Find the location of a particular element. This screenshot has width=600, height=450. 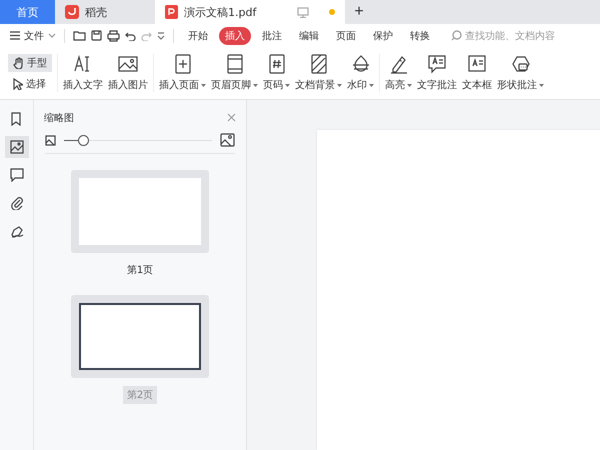

shape-comment-icon is located at coordinates (520, 64).